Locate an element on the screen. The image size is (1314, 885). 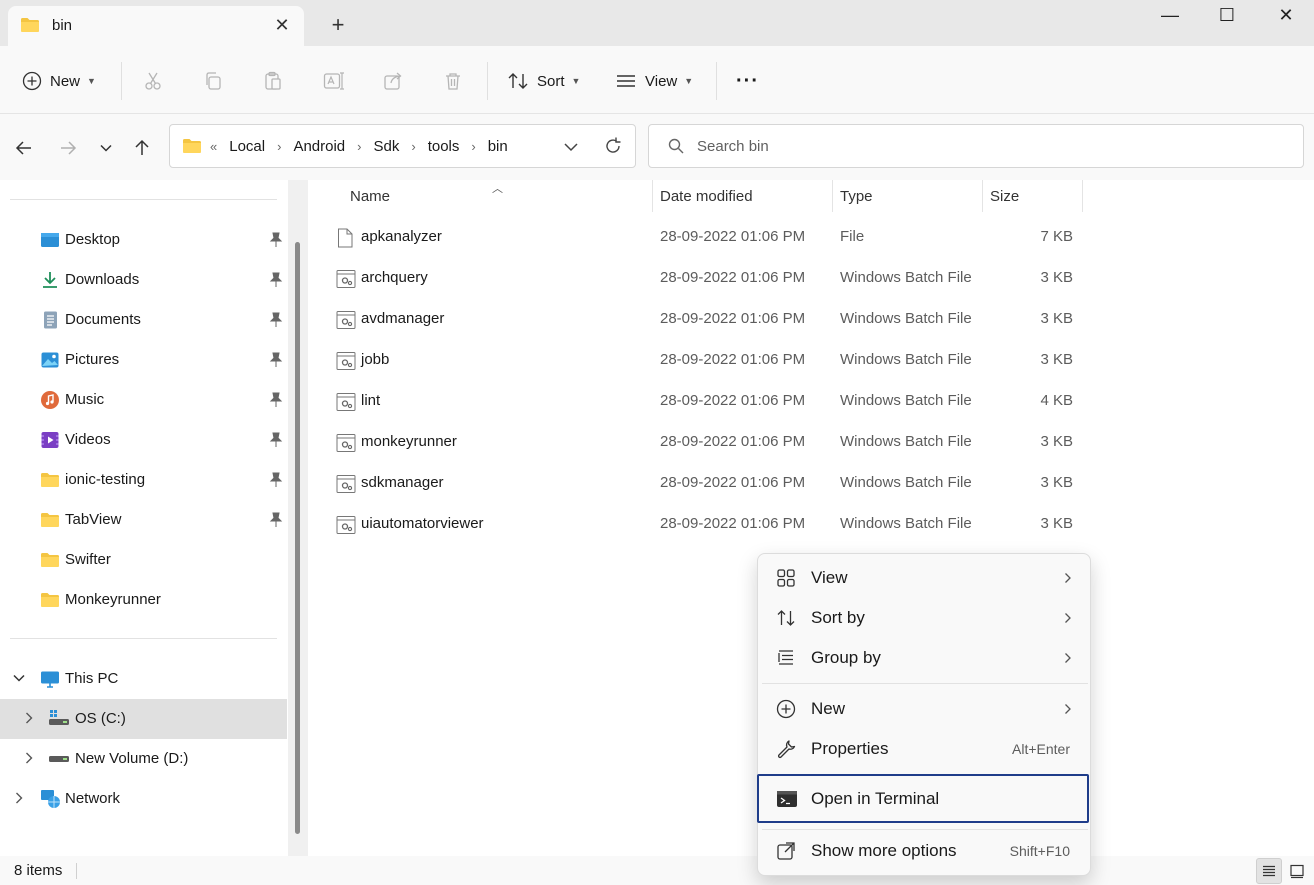
menu-item-label: New is located at coordinates (828, 708).